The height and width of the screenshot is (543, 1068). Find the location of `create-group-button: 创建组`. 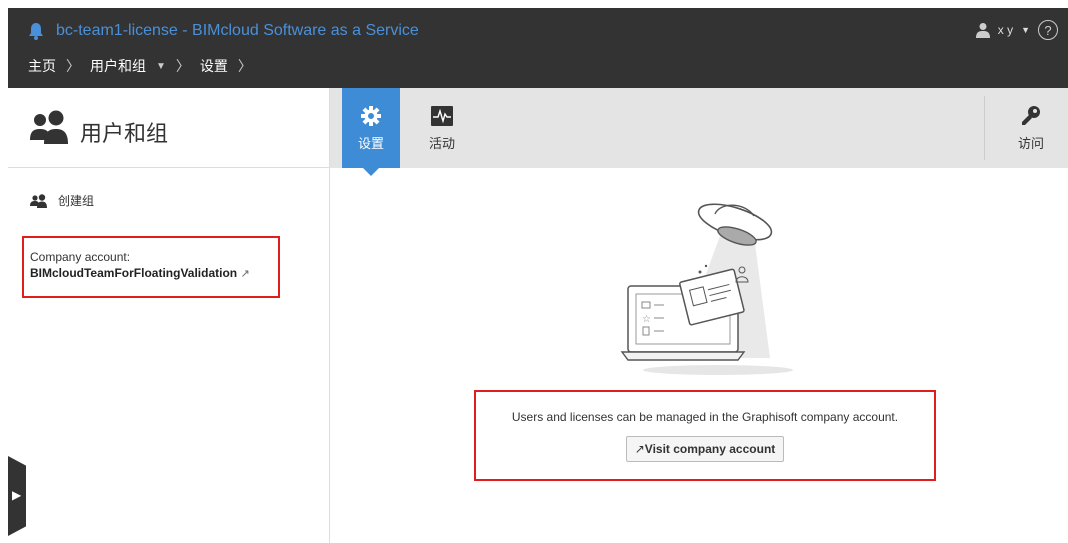

create-group-button: 创建组 is located at coordinates (62, 200).